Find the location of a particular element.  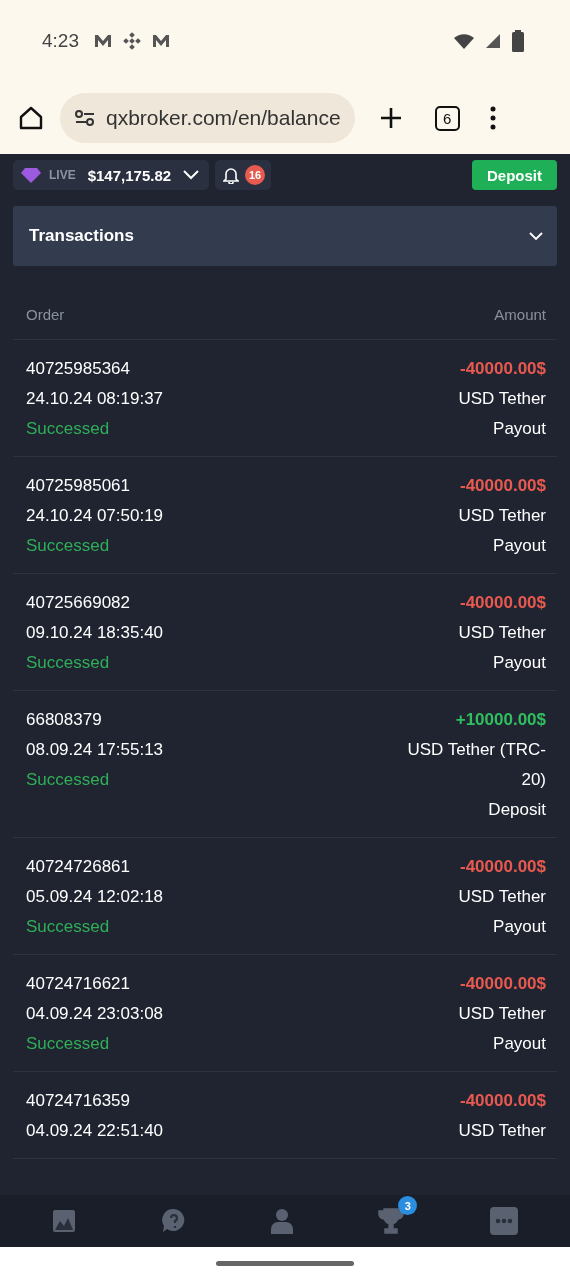

tab-count-button: 6 is located at coordinates (447, 118).